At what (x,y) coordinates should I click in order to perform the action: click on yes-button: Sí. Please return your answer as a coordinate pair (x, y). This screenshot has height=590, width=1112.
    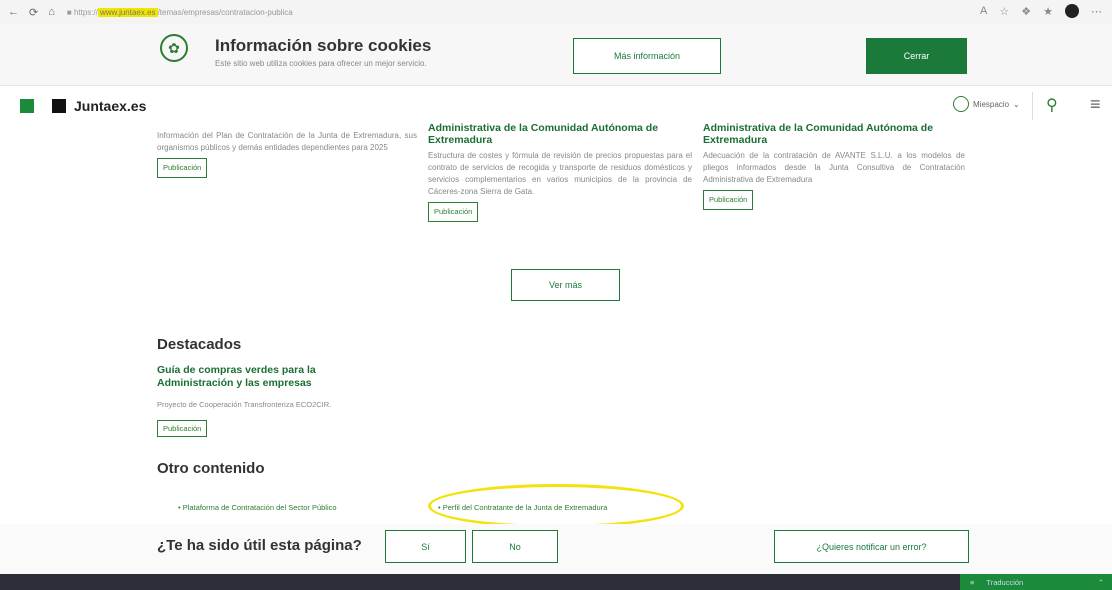
    Looking at the image, I should click on (425, 546).